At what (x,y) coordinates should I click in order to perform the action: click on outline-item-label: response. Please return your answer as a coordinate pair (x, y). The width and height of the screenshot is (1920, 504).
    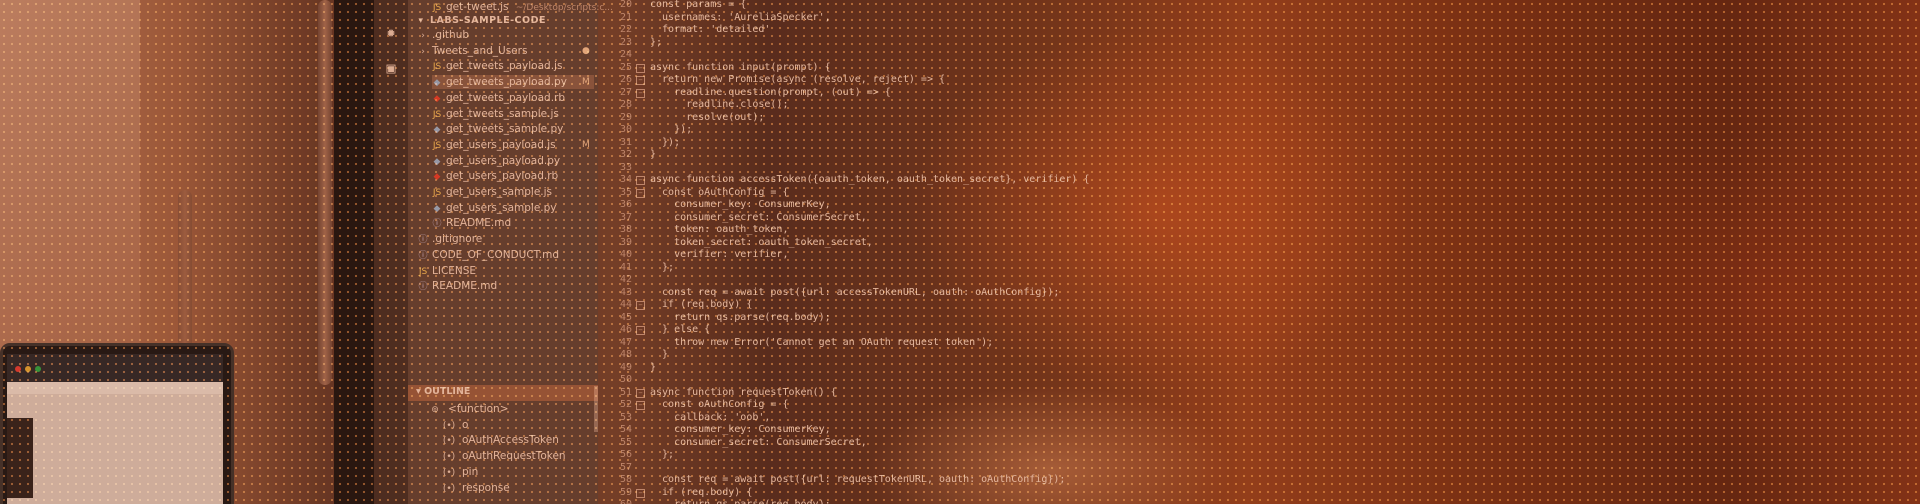
    Looking at the image, I should click on (486, 487).